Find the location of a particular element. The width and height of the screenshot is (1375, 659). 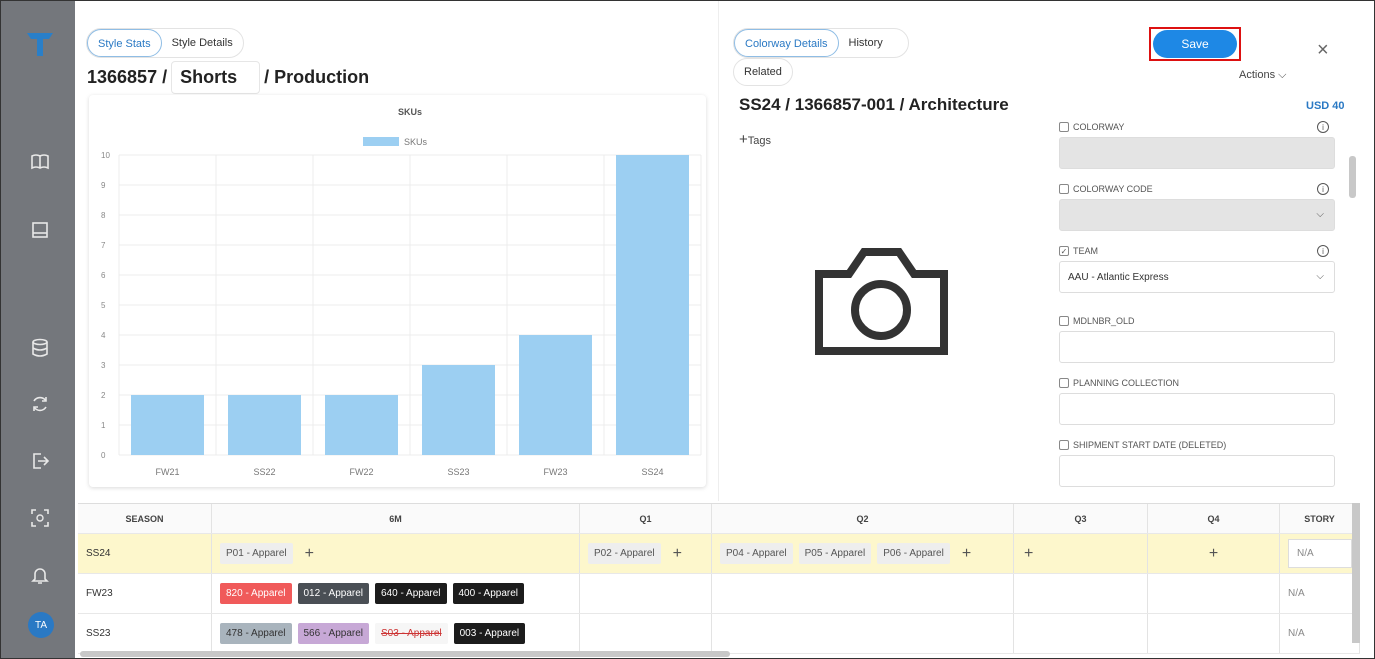

table-horizontal-scrollbar is located at coordinates (405, 654).